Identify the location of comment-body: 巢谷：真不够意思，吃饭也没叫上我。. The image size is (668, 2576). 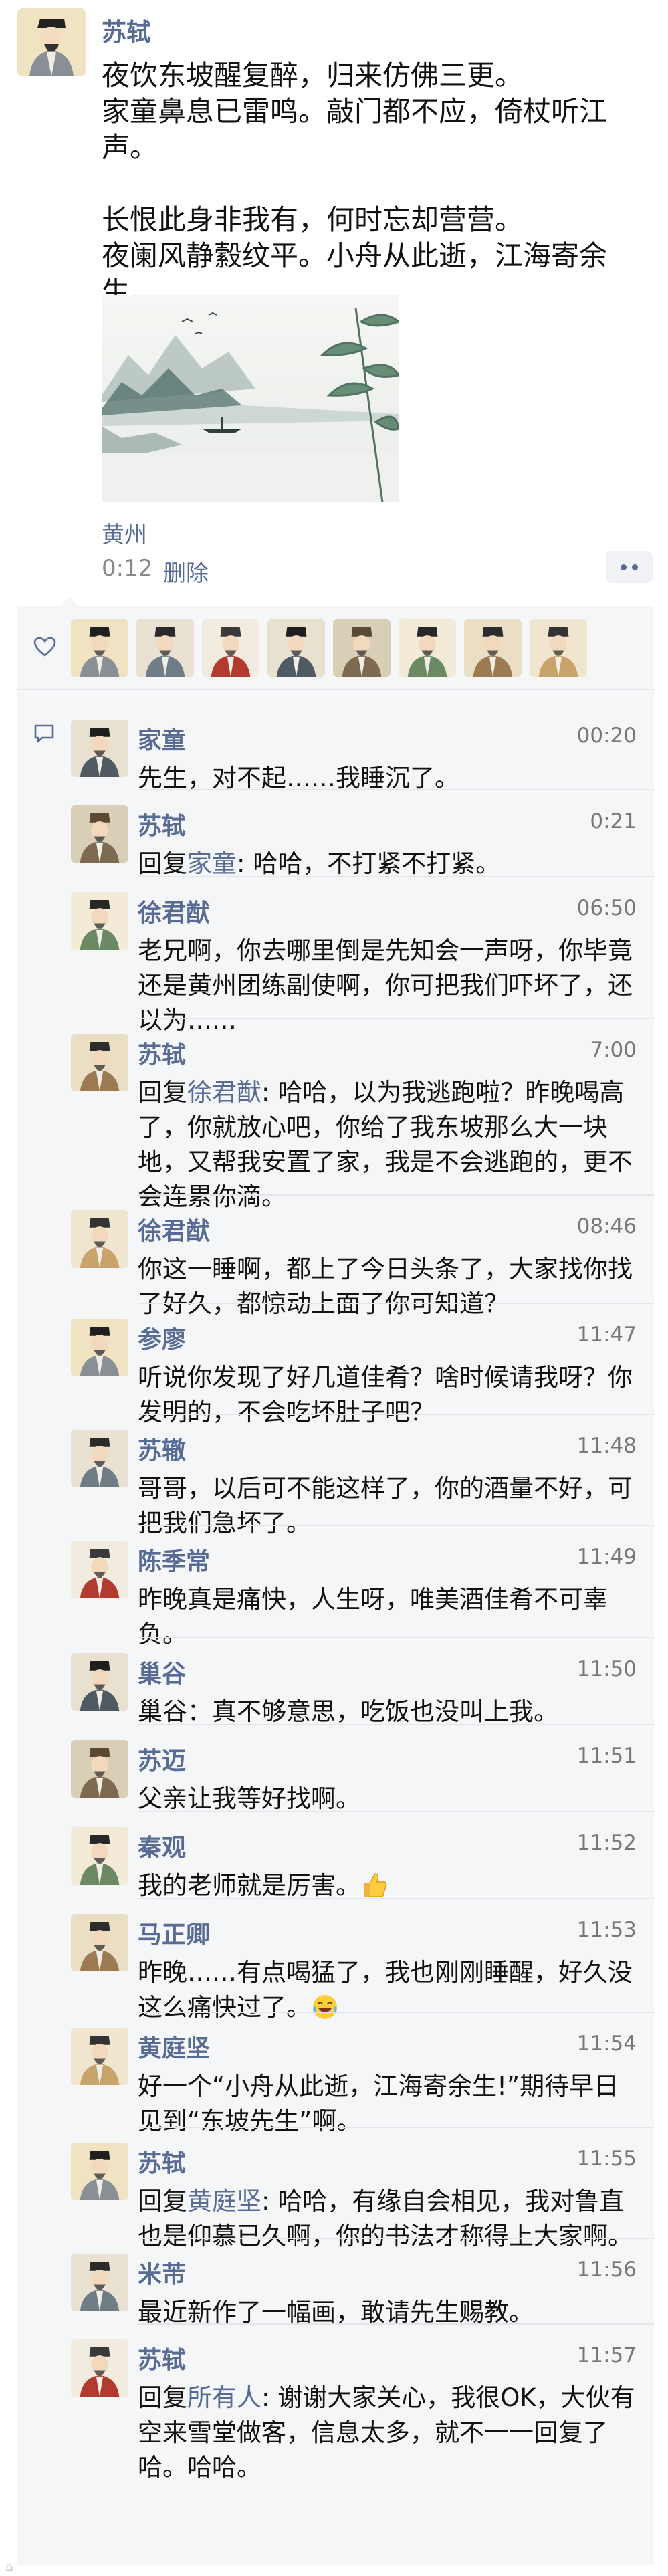
(348, 1711).